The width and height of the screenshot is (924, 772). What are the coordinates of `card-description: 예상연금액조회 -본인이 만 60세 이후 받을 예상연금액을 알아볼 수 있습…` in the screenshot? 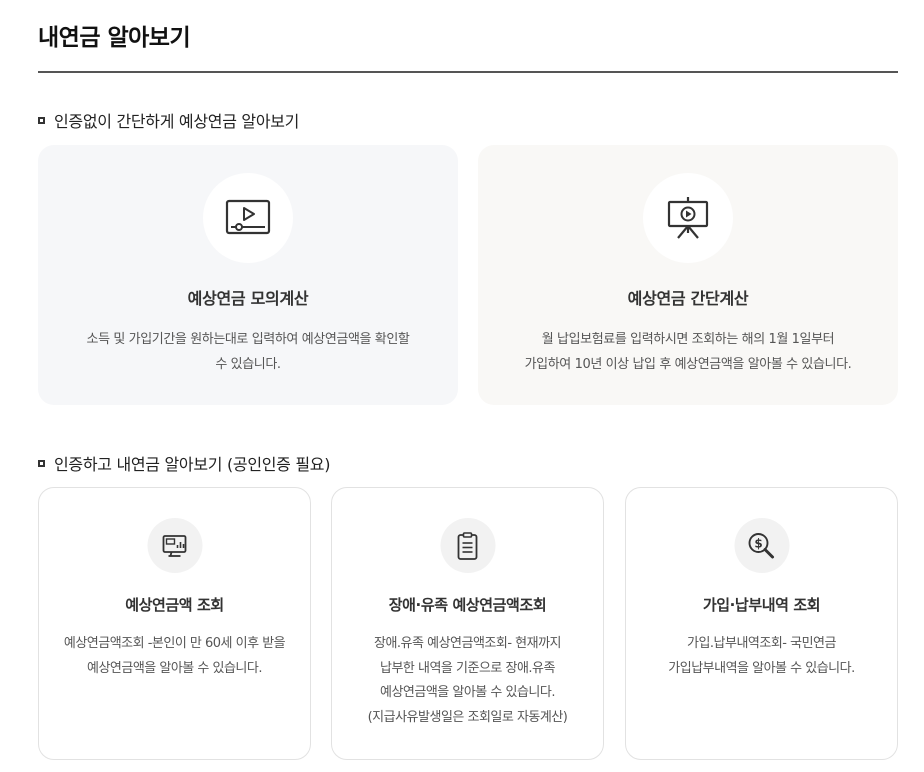 It's located at (174, 656).